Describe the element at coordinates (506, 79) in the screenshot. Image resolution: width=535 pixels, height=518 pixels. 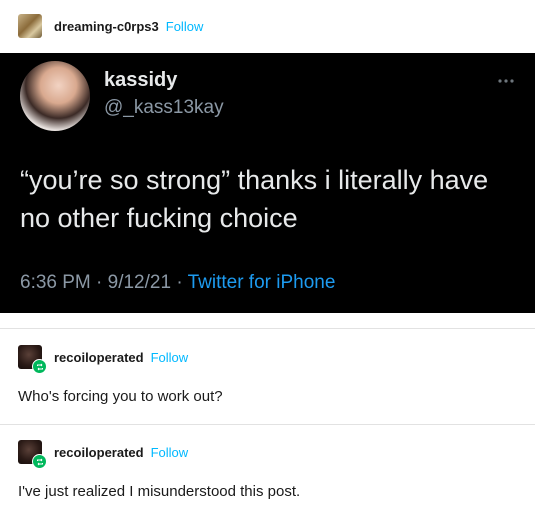
I see `more-horizontal-icon` at that location.